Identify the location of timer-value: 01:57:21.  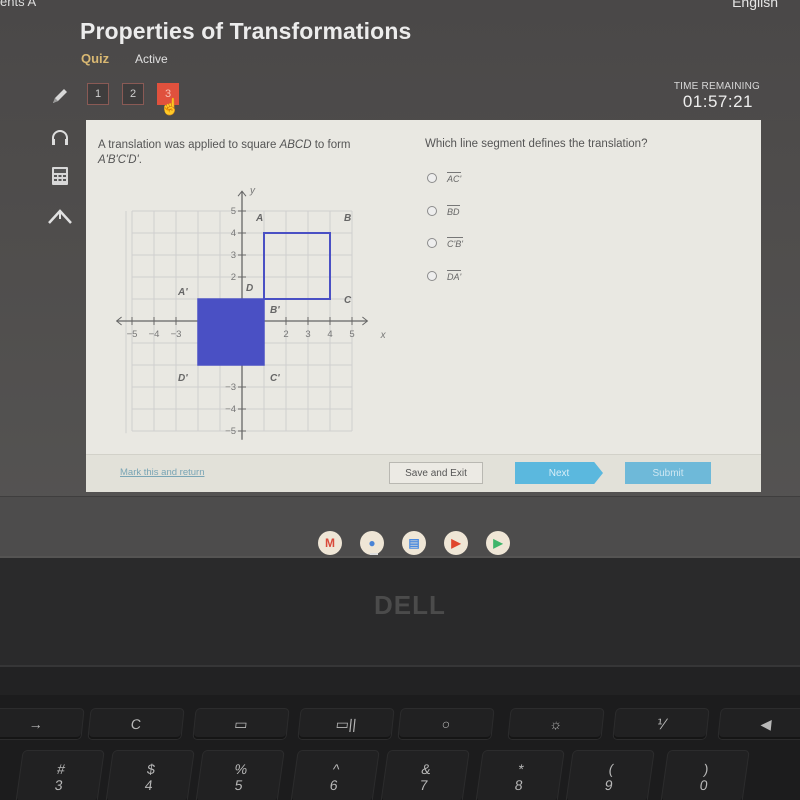
(717, 101).